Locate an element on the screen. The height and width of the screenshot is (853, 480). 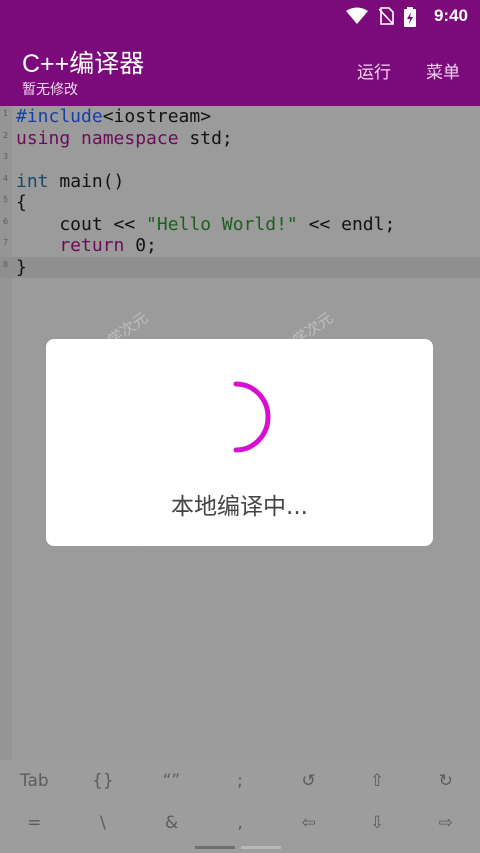
quotes-key: “” is located at coordinates (171, 781).